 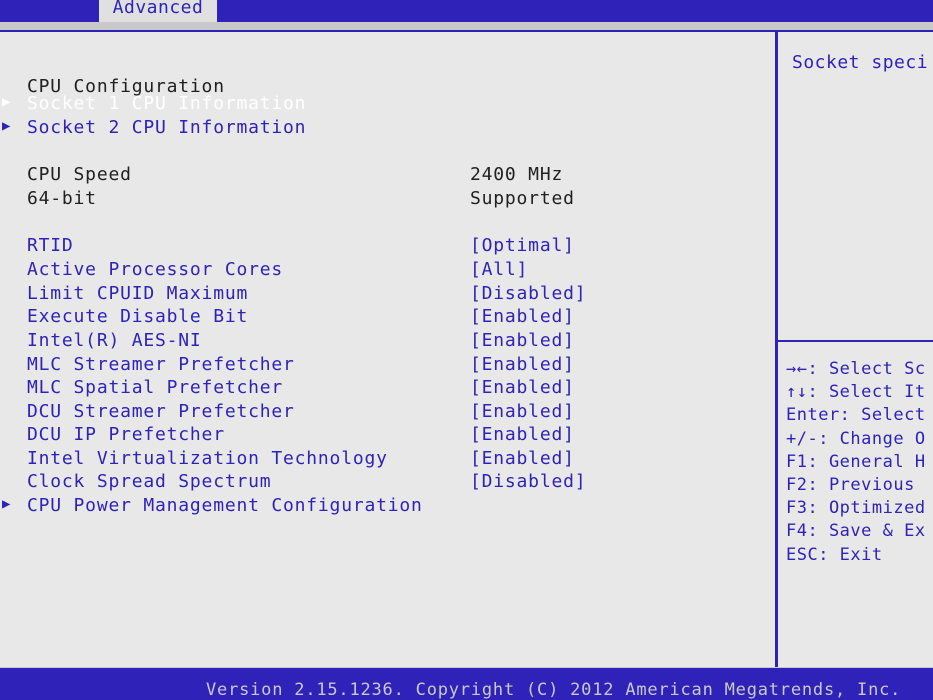 I want to click on setting-label: Intel(R) AES-NI, so click(x=114, y=340).